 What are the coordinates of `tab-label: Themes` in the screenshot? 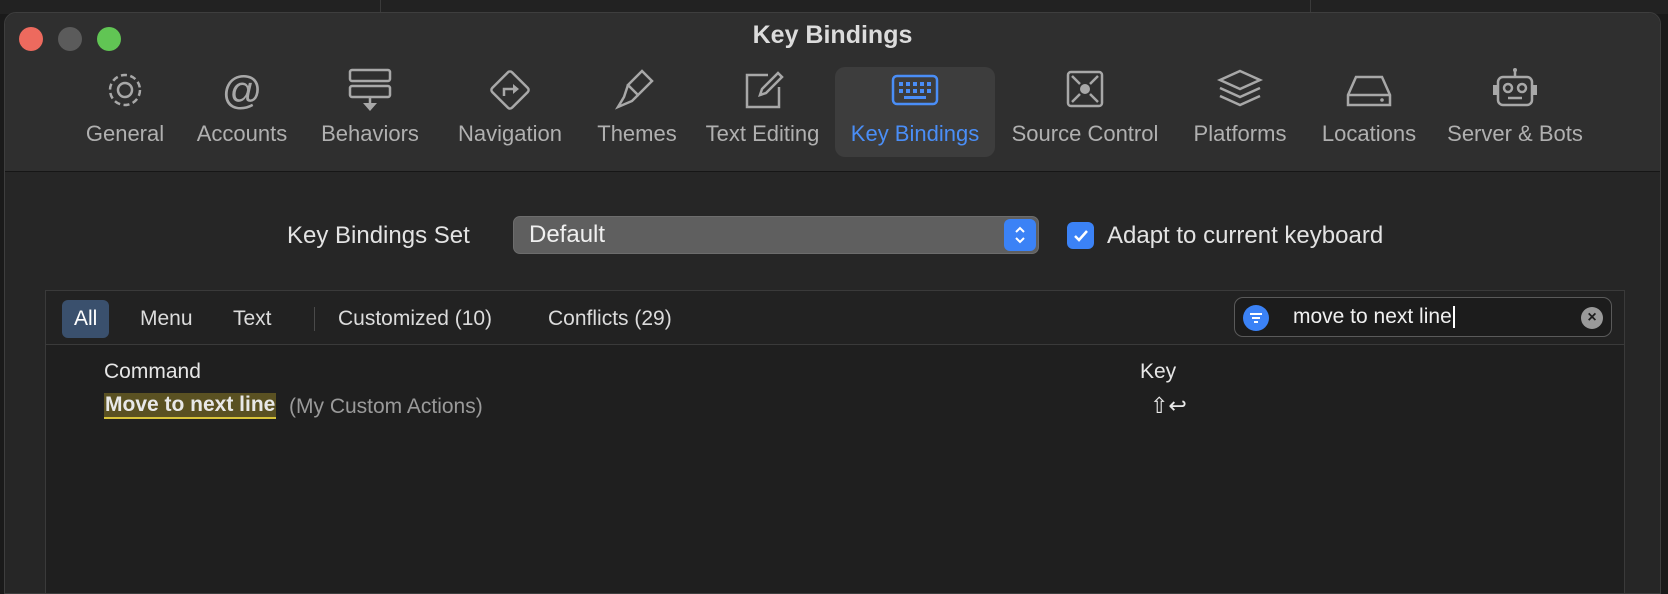 It's located at (637, 133).